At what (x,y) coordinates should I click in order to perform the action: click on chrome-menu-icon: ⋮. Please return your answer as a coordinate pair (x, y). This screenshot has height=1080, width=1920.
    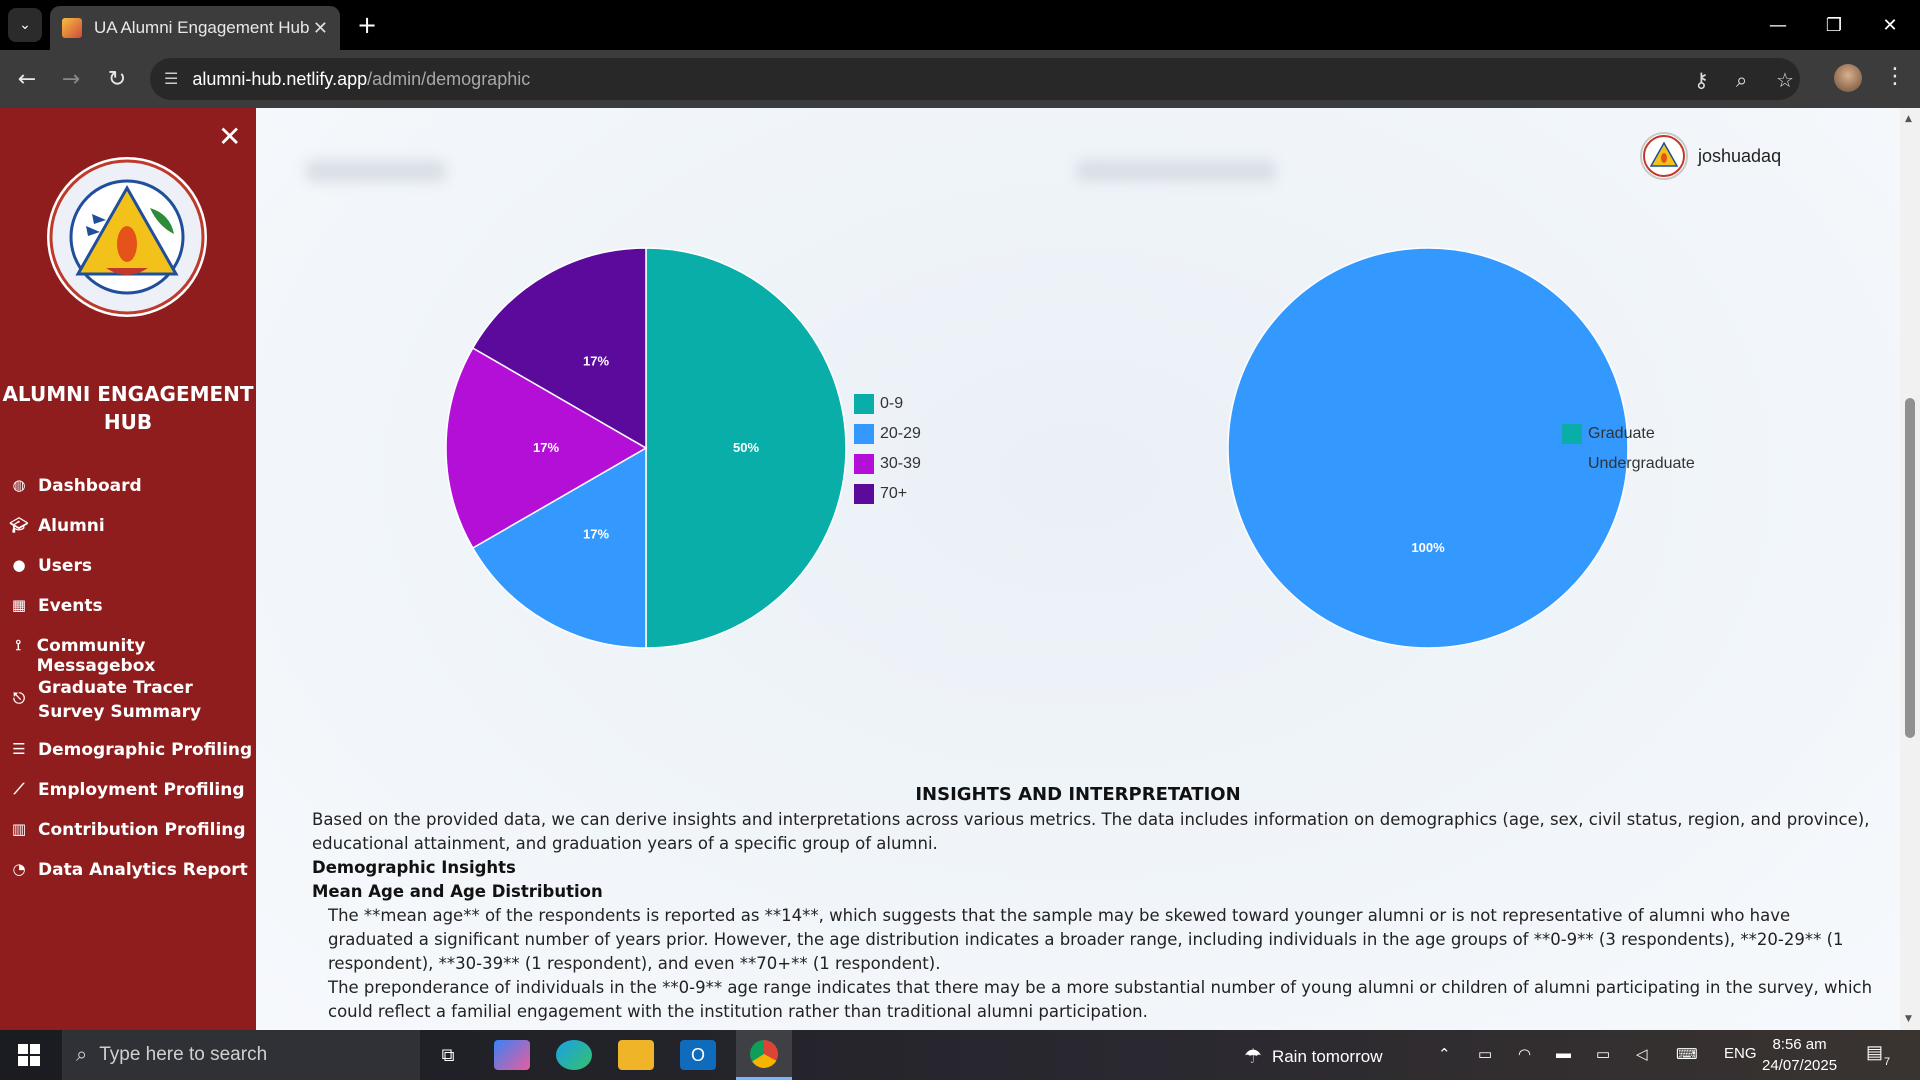
    Looking at the image, I should click on (1895, 76).